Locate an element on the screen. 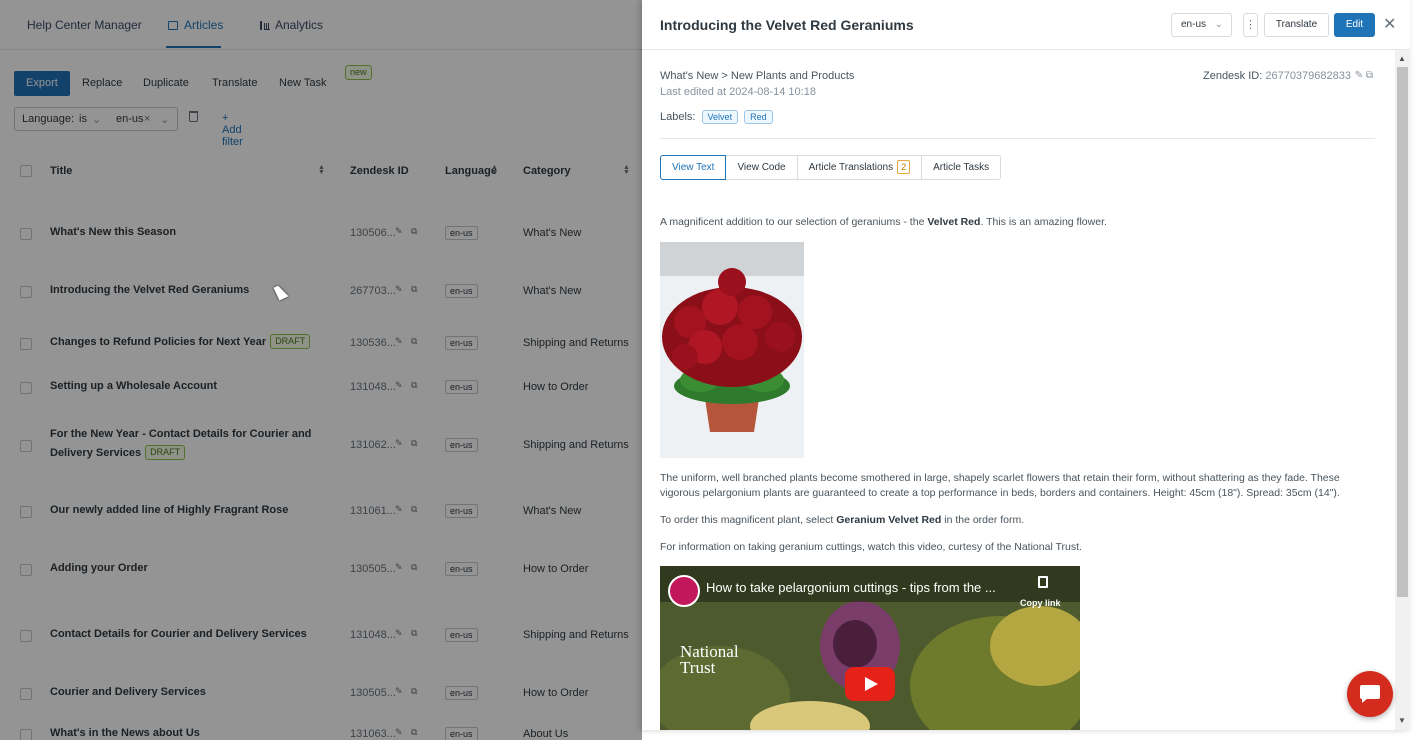 The width and height of the screenshot is (1416, 740). tab-article-translations: Article Translations 2 is located at coordinates (859, 167).